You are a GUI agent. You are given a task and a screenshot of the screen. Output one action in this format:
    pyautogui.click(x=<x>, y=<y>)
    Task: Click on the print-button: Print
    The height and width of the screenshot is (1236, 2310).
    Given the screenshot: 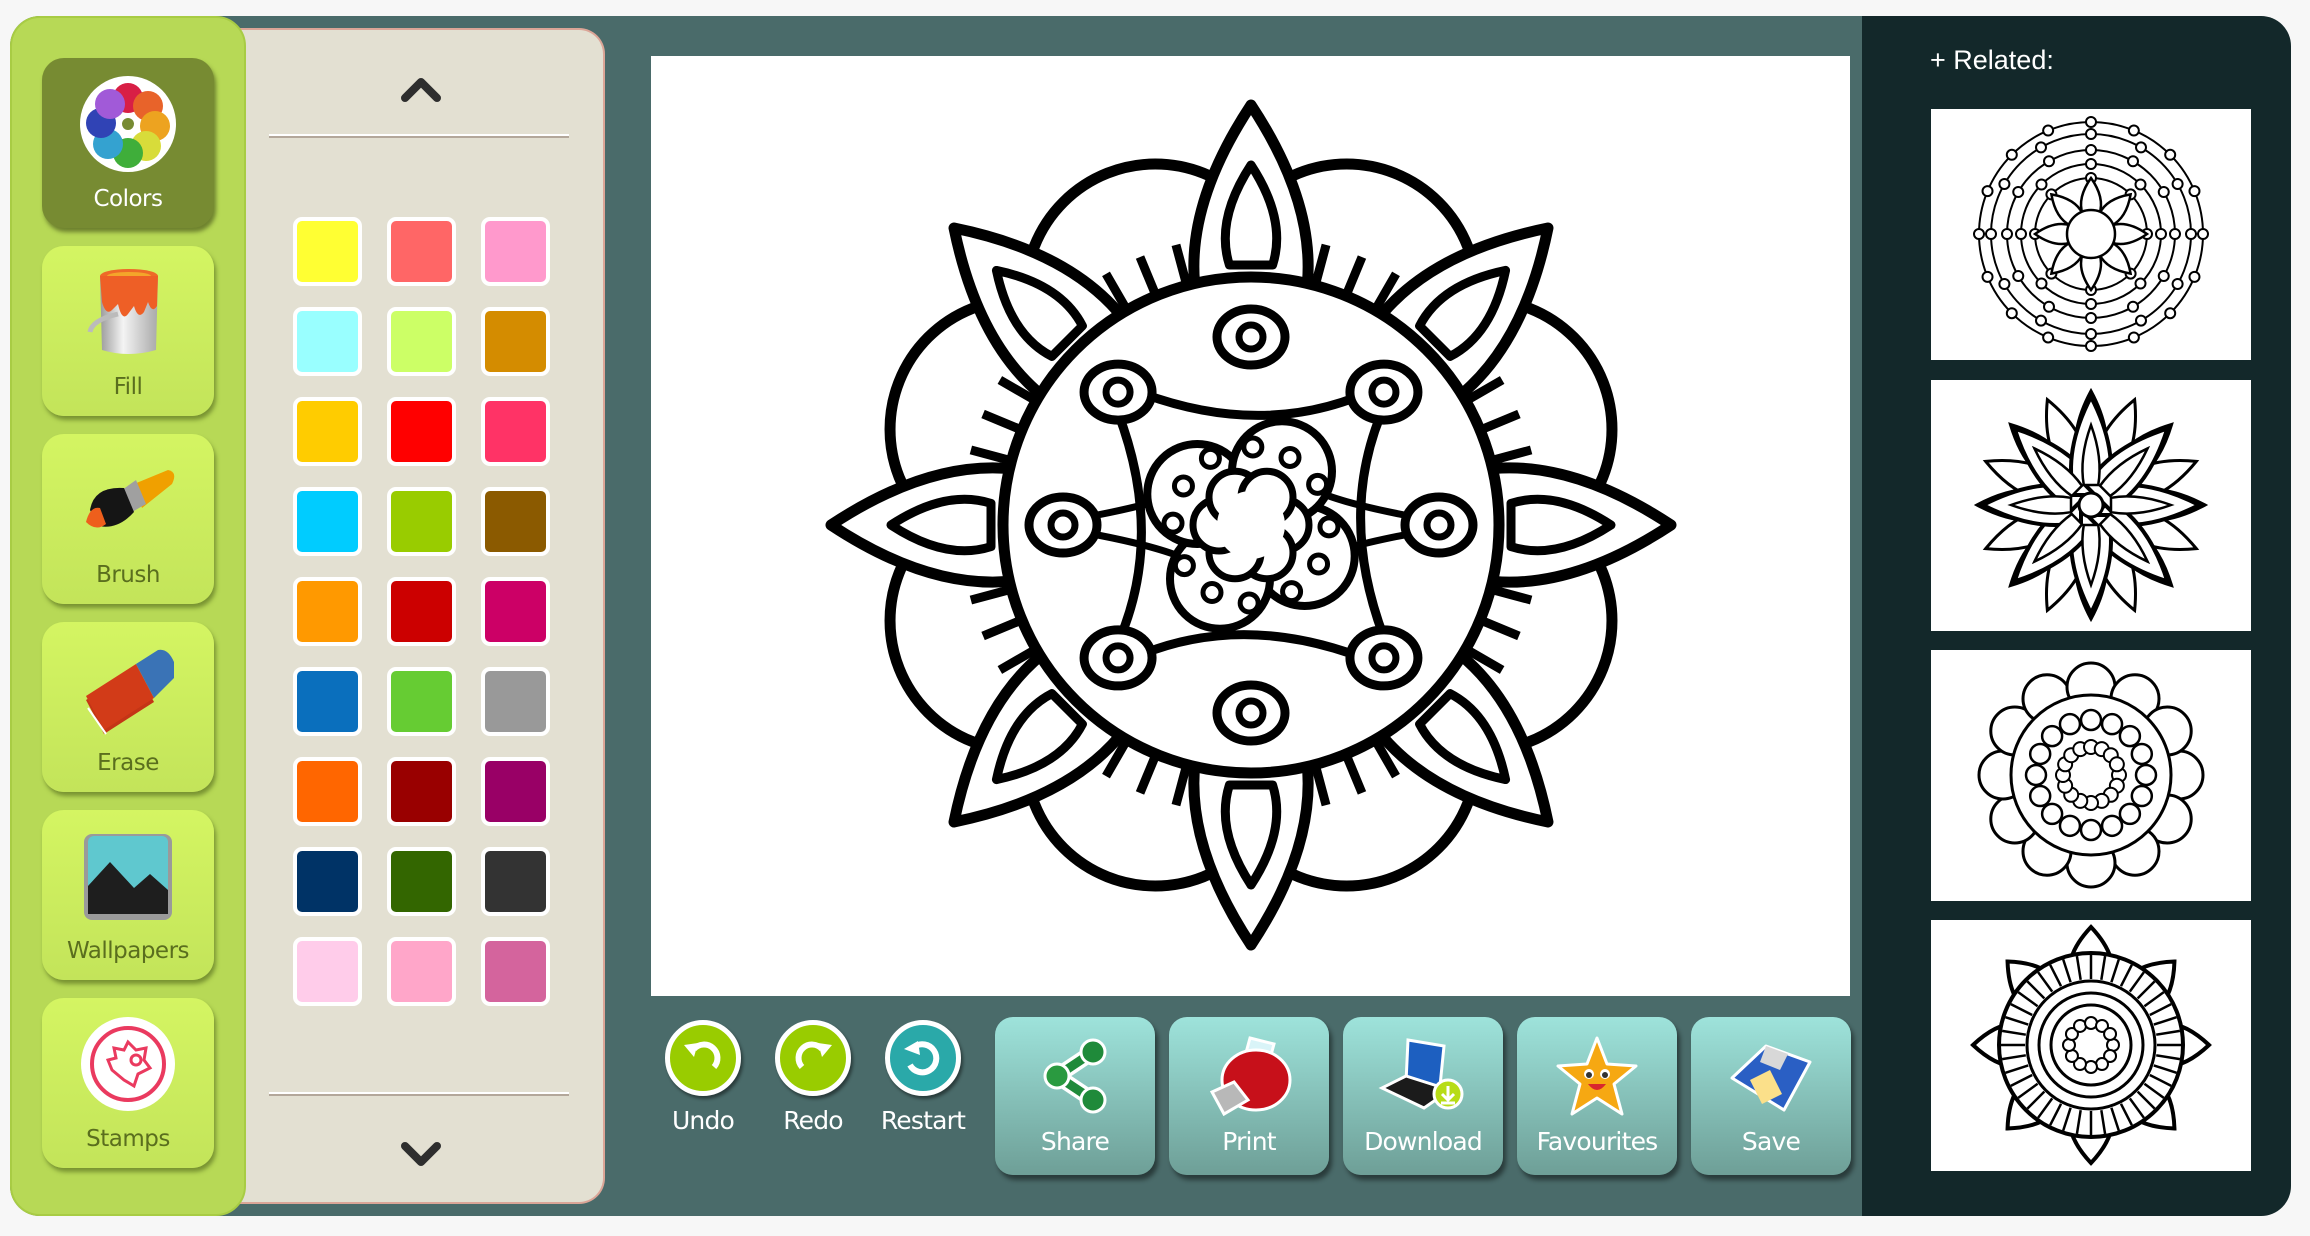 What is the action you would take?
    pyautogui.click(x=1249, y=1096)
    